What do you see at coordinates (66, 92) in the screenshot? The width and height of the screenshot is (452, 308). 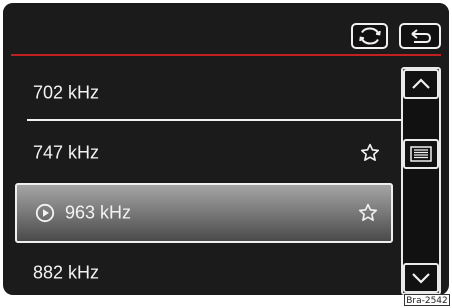 I see `station-frequency: 702 kHz` at bounding box center [66, 92].